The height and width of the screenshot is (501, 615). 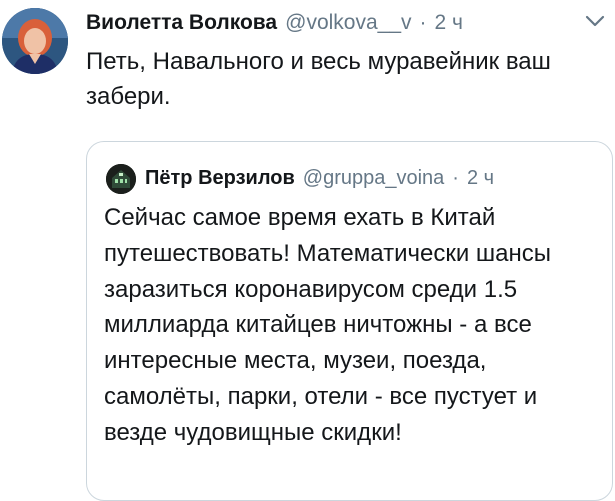 I want to click on author-avatar, so click(x=35, y=41).